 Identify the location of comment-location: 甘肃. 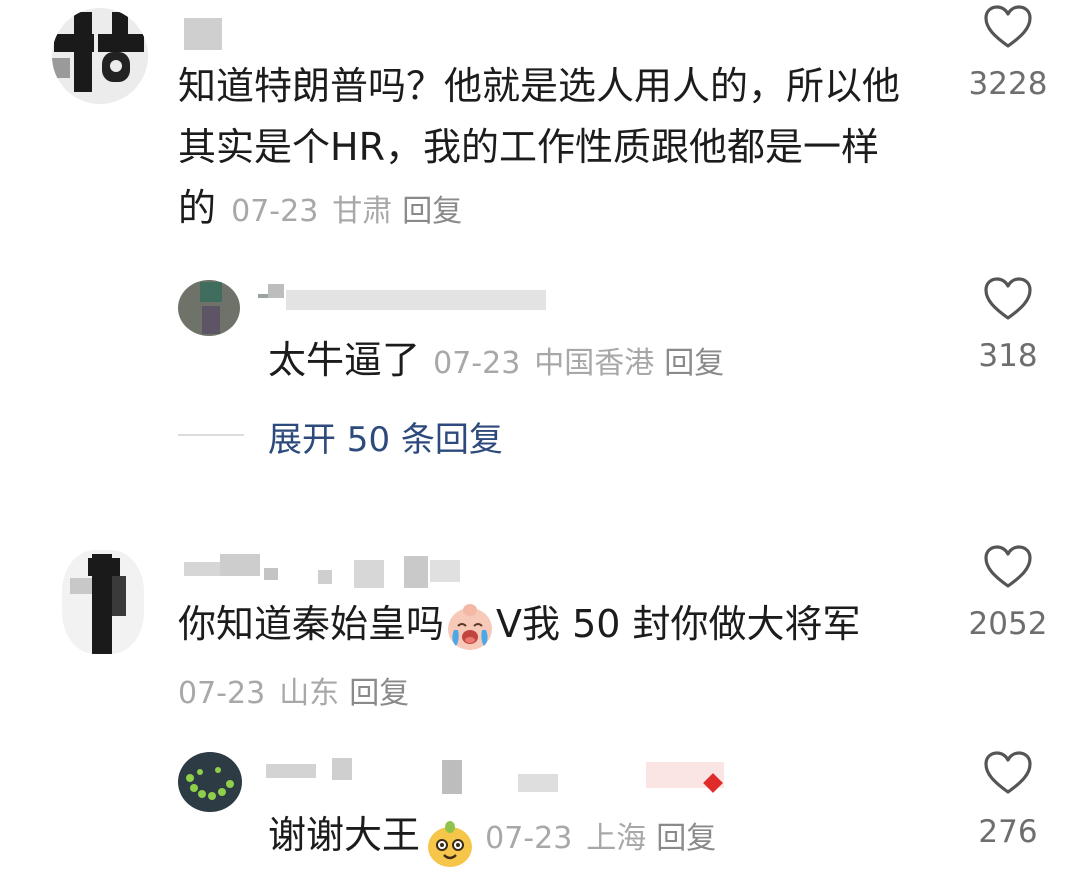
(362, 211).